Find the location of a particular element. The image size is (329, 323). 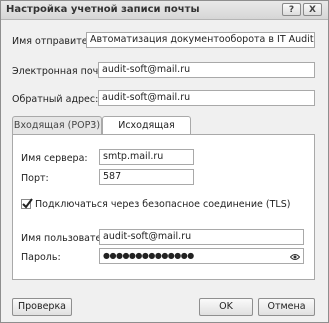

window-title: Настройка учетной записи почты is located at coordinates (103, 9).